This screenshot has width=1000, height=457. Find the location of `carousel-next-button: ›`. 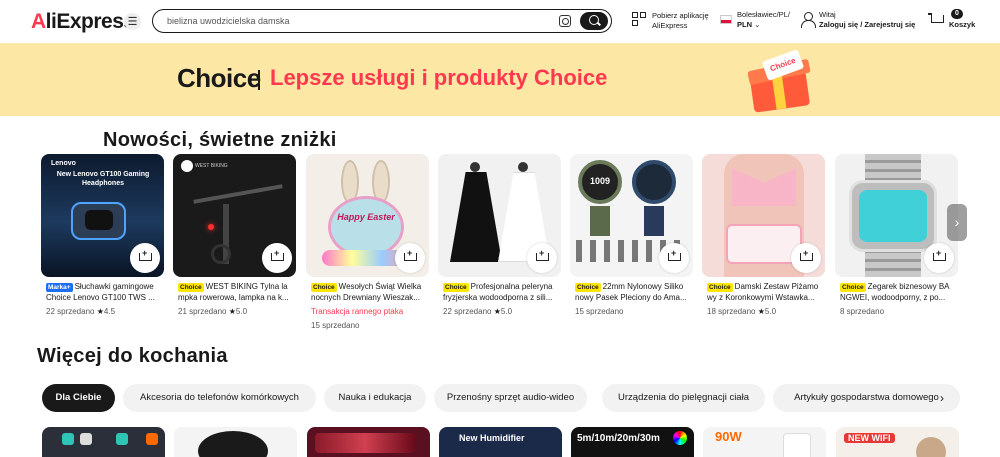

carousel-next-button: › is located at coordinates (957, 222).